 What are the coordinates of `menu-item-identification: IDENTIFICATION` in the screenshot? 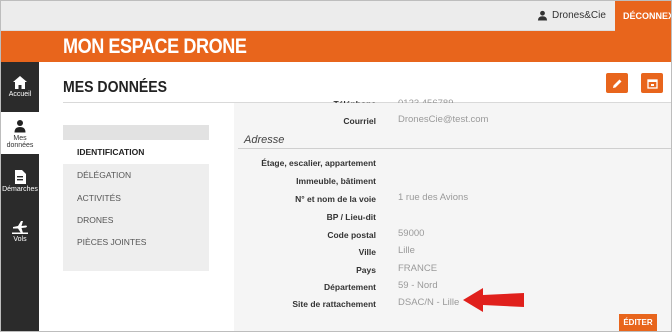 It's located at (110, 152).